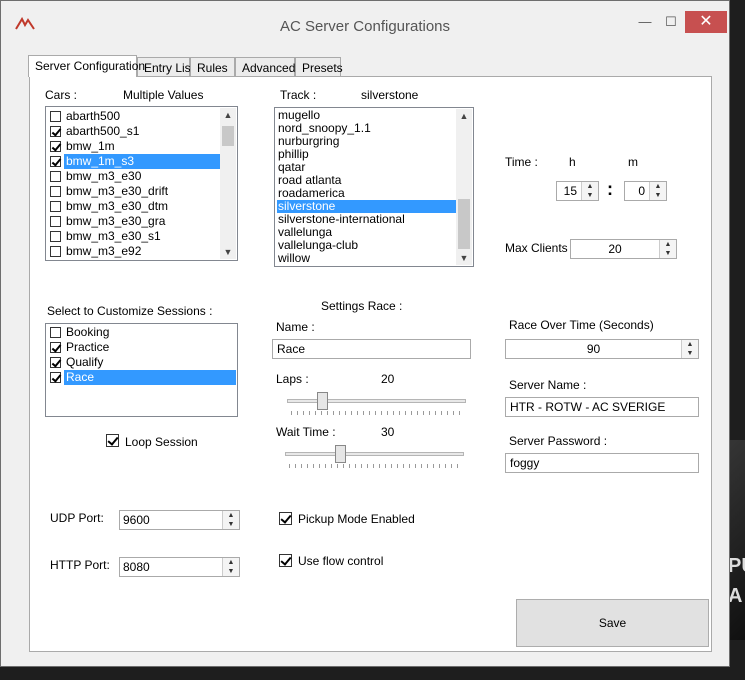 Image resolution: width=745 pixels, height=680 pixels. What do you see at coordinates (285, 560) in the screenshot?
I see `flow-control-checkbox` at bounding box center [285, 560].